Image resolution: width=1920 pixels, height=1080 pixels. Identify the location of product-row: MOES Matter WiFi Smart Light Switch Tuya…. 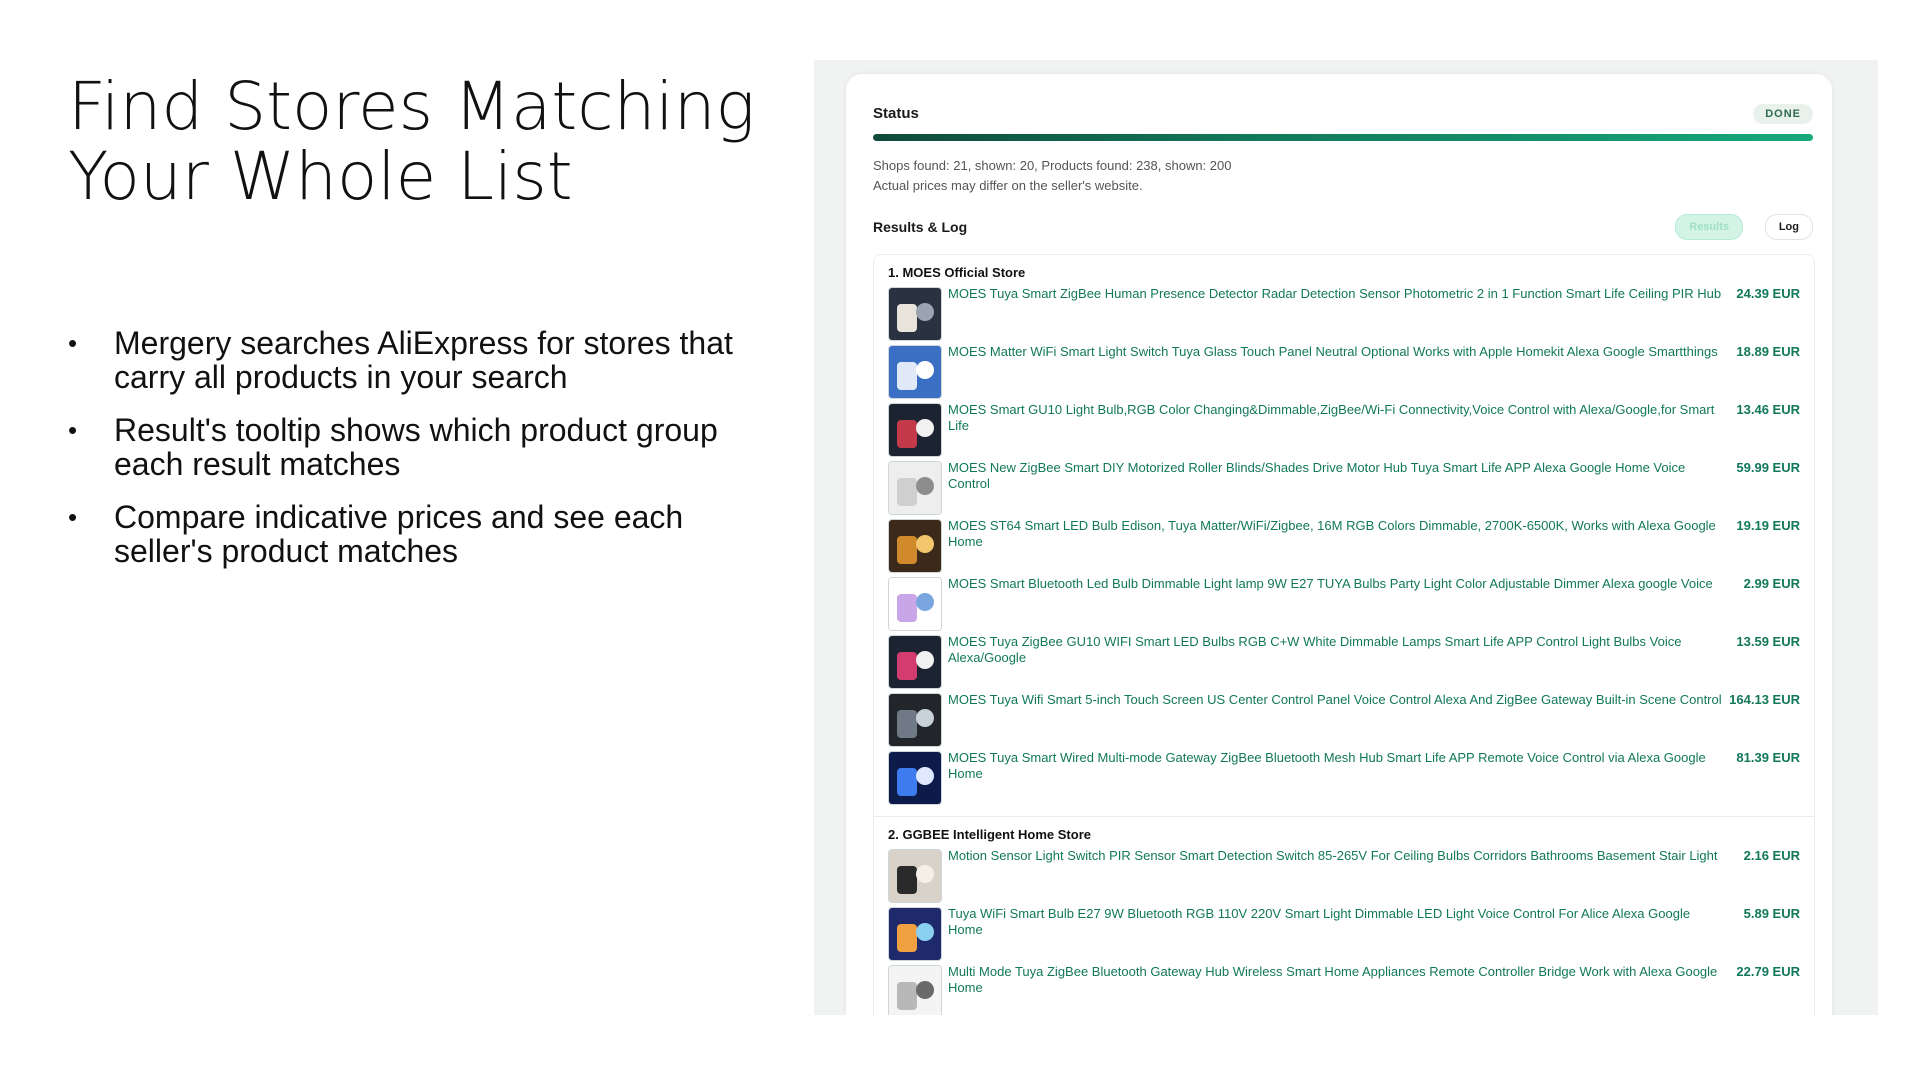
(1344, 373).